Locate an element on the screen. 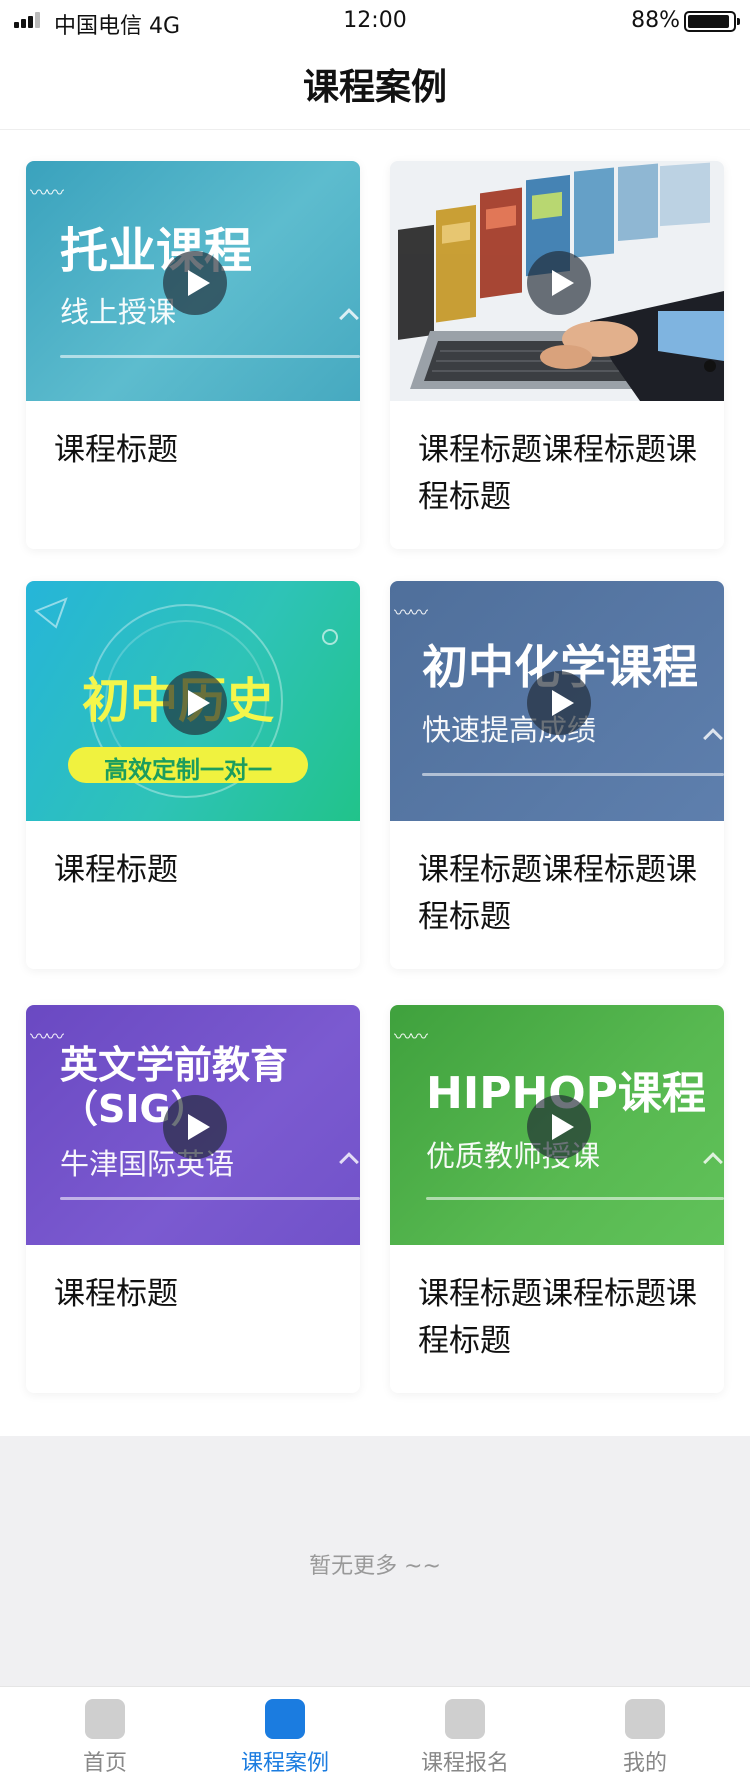 This screenshot has width=750, height=1780. course-thumbnail: 〰〰 HIPHOP课程 优质教师授课 is located at coordinates (557, 1125).